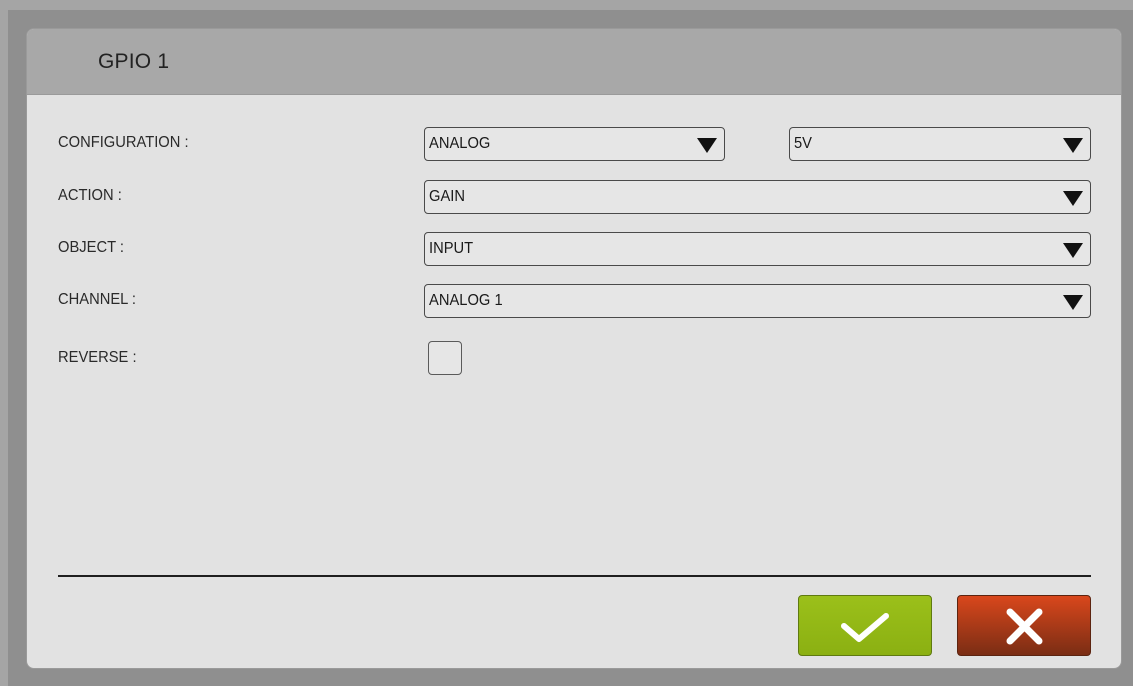 This screenshot has height=686, width=1133. I want to click on object-label: OBJECT :, so click(91, 247).